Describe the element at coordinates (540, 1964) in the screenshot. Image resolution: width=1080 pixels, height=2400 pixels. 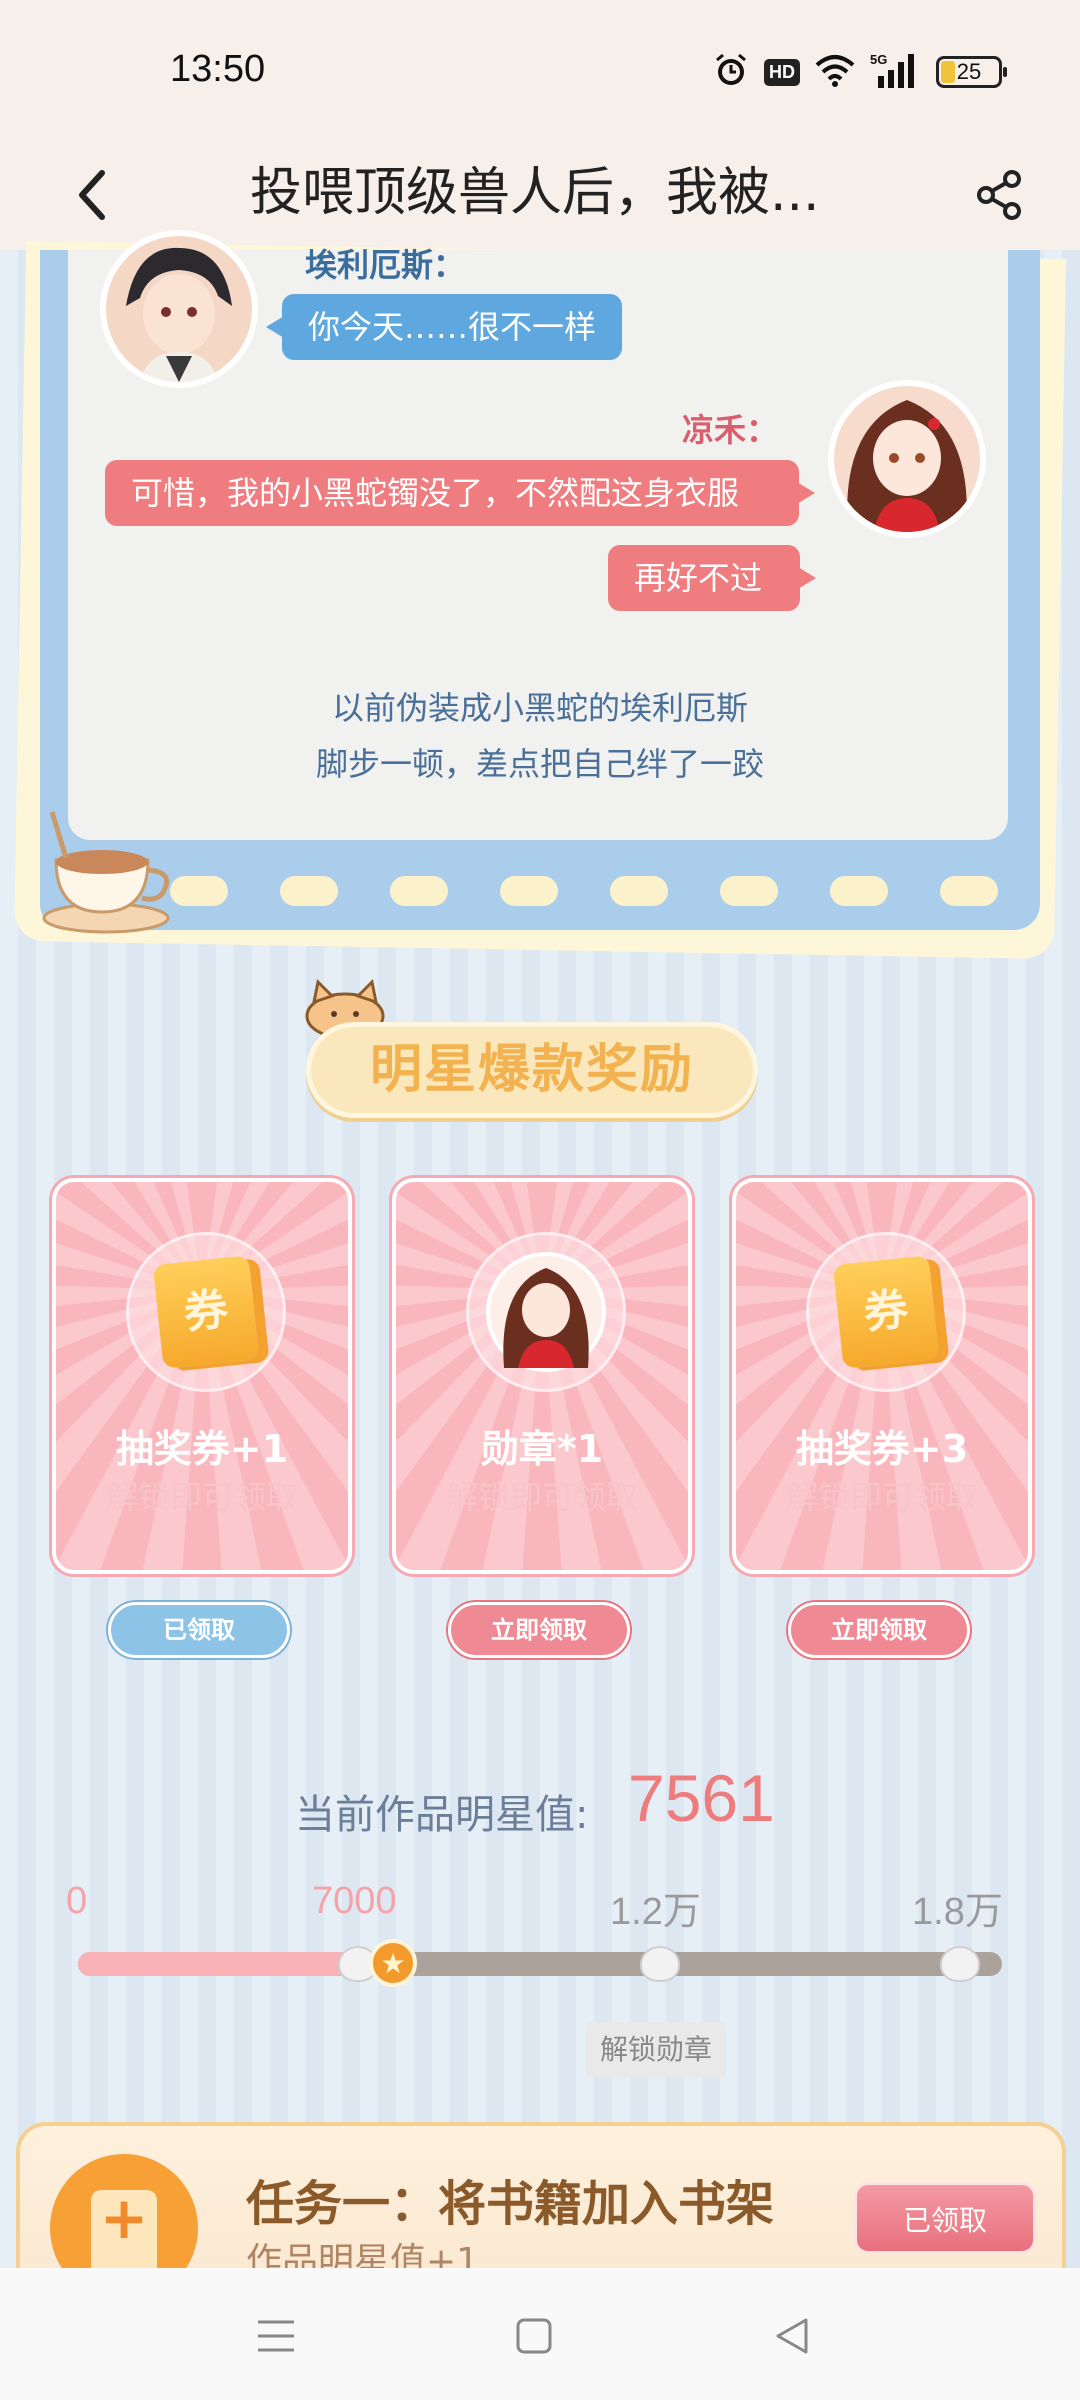
I see `star-progress-bar` at that location.